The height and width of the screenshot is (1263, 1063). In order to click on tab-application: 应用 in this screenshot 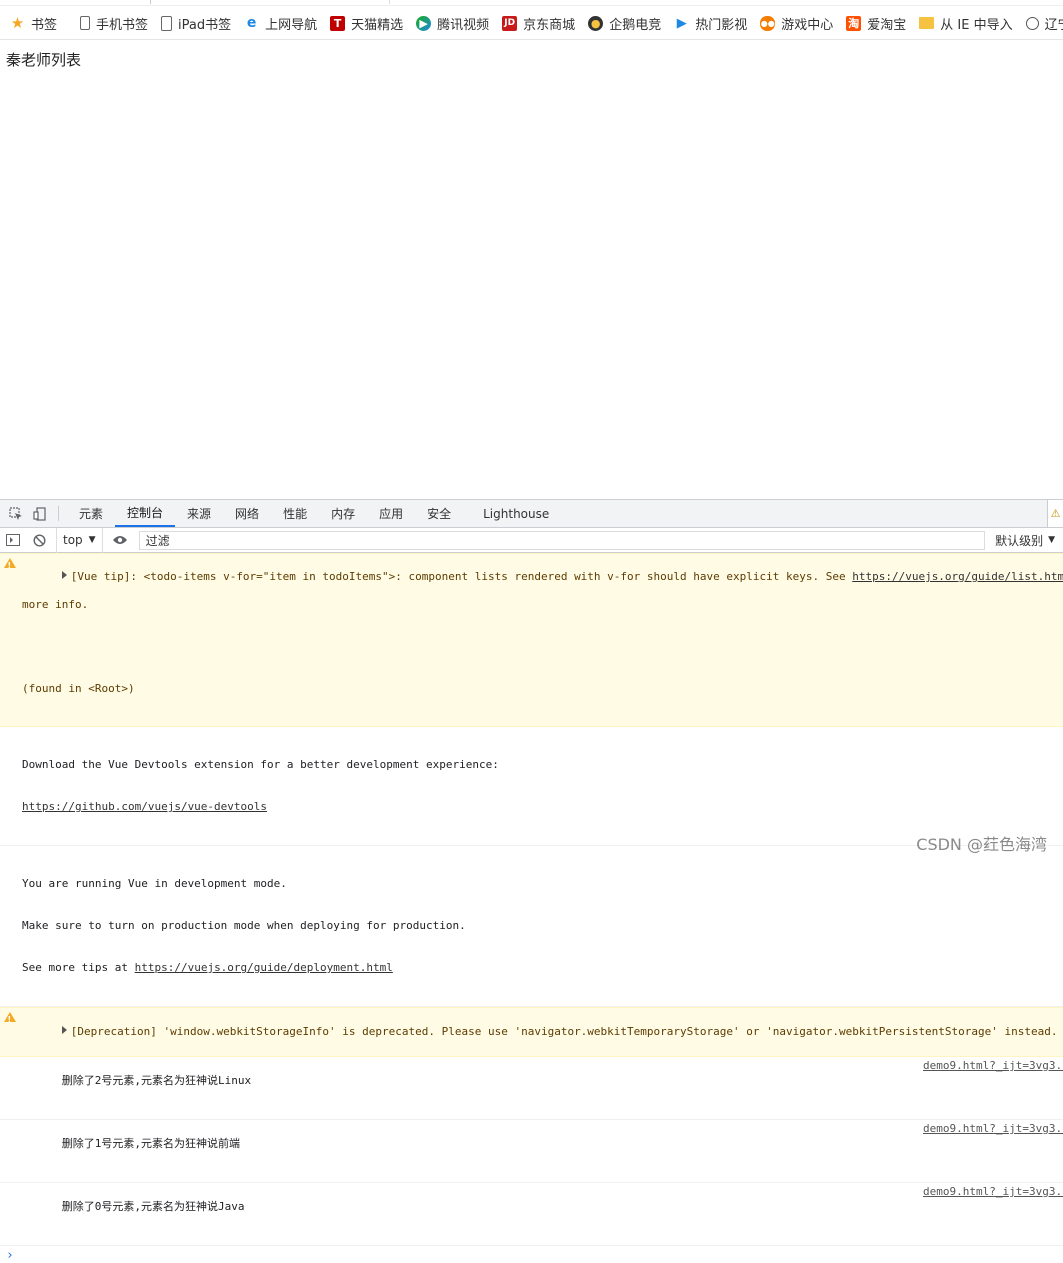, I will do `click(391, 513)`.